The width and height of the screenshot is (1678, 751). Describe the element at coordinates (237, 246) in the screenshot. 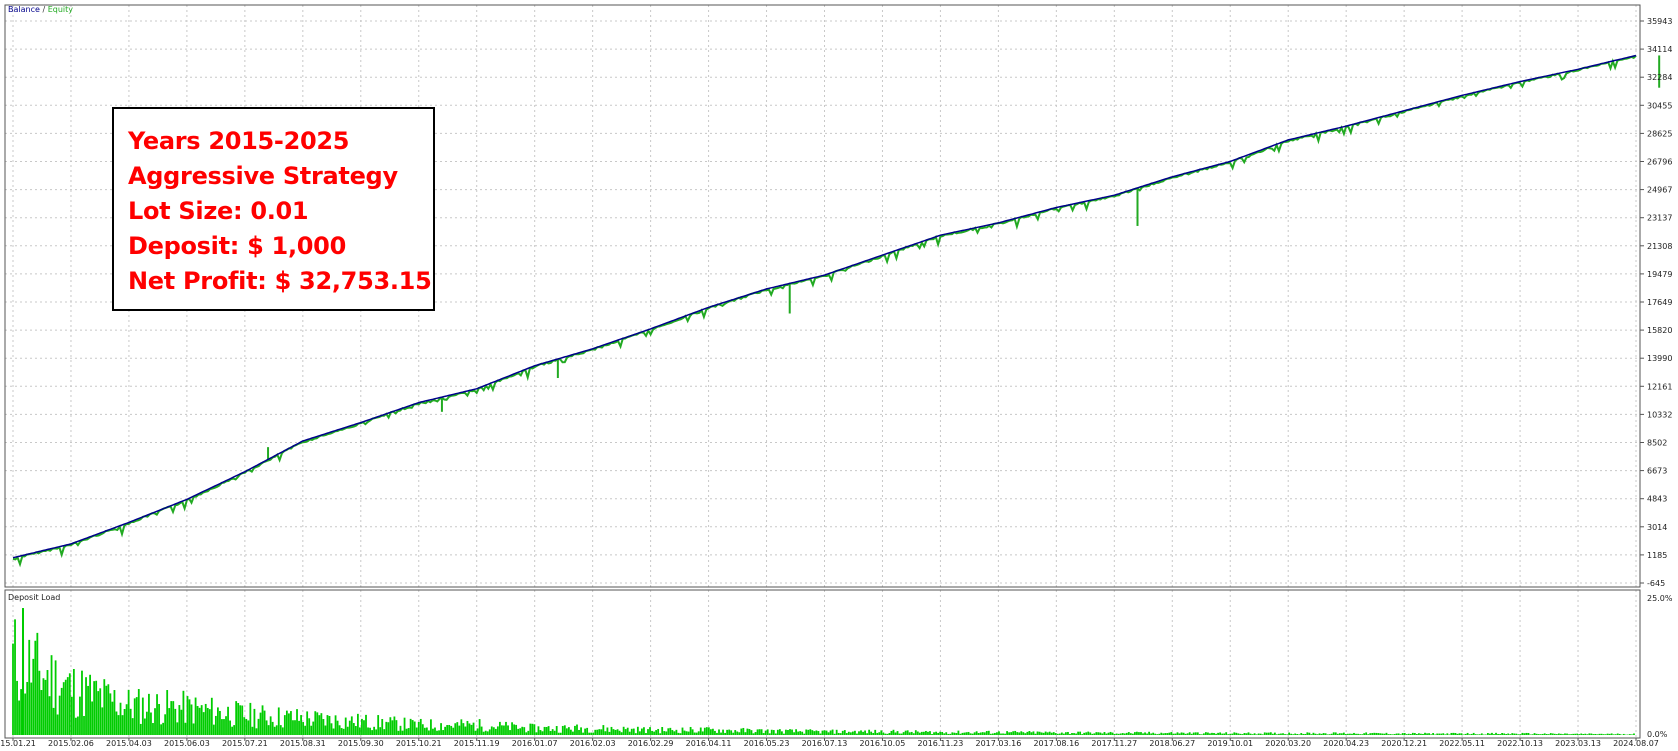

I see `annotation-deposit: Deposit: $ 1,000` at that location.